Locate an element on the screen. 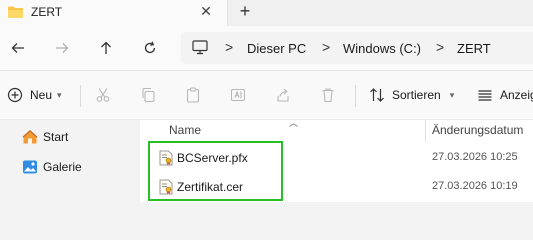 This screenshot has width=533, height=240. sort-button: Sortieren ▾ is located at coordinates (411, 95).